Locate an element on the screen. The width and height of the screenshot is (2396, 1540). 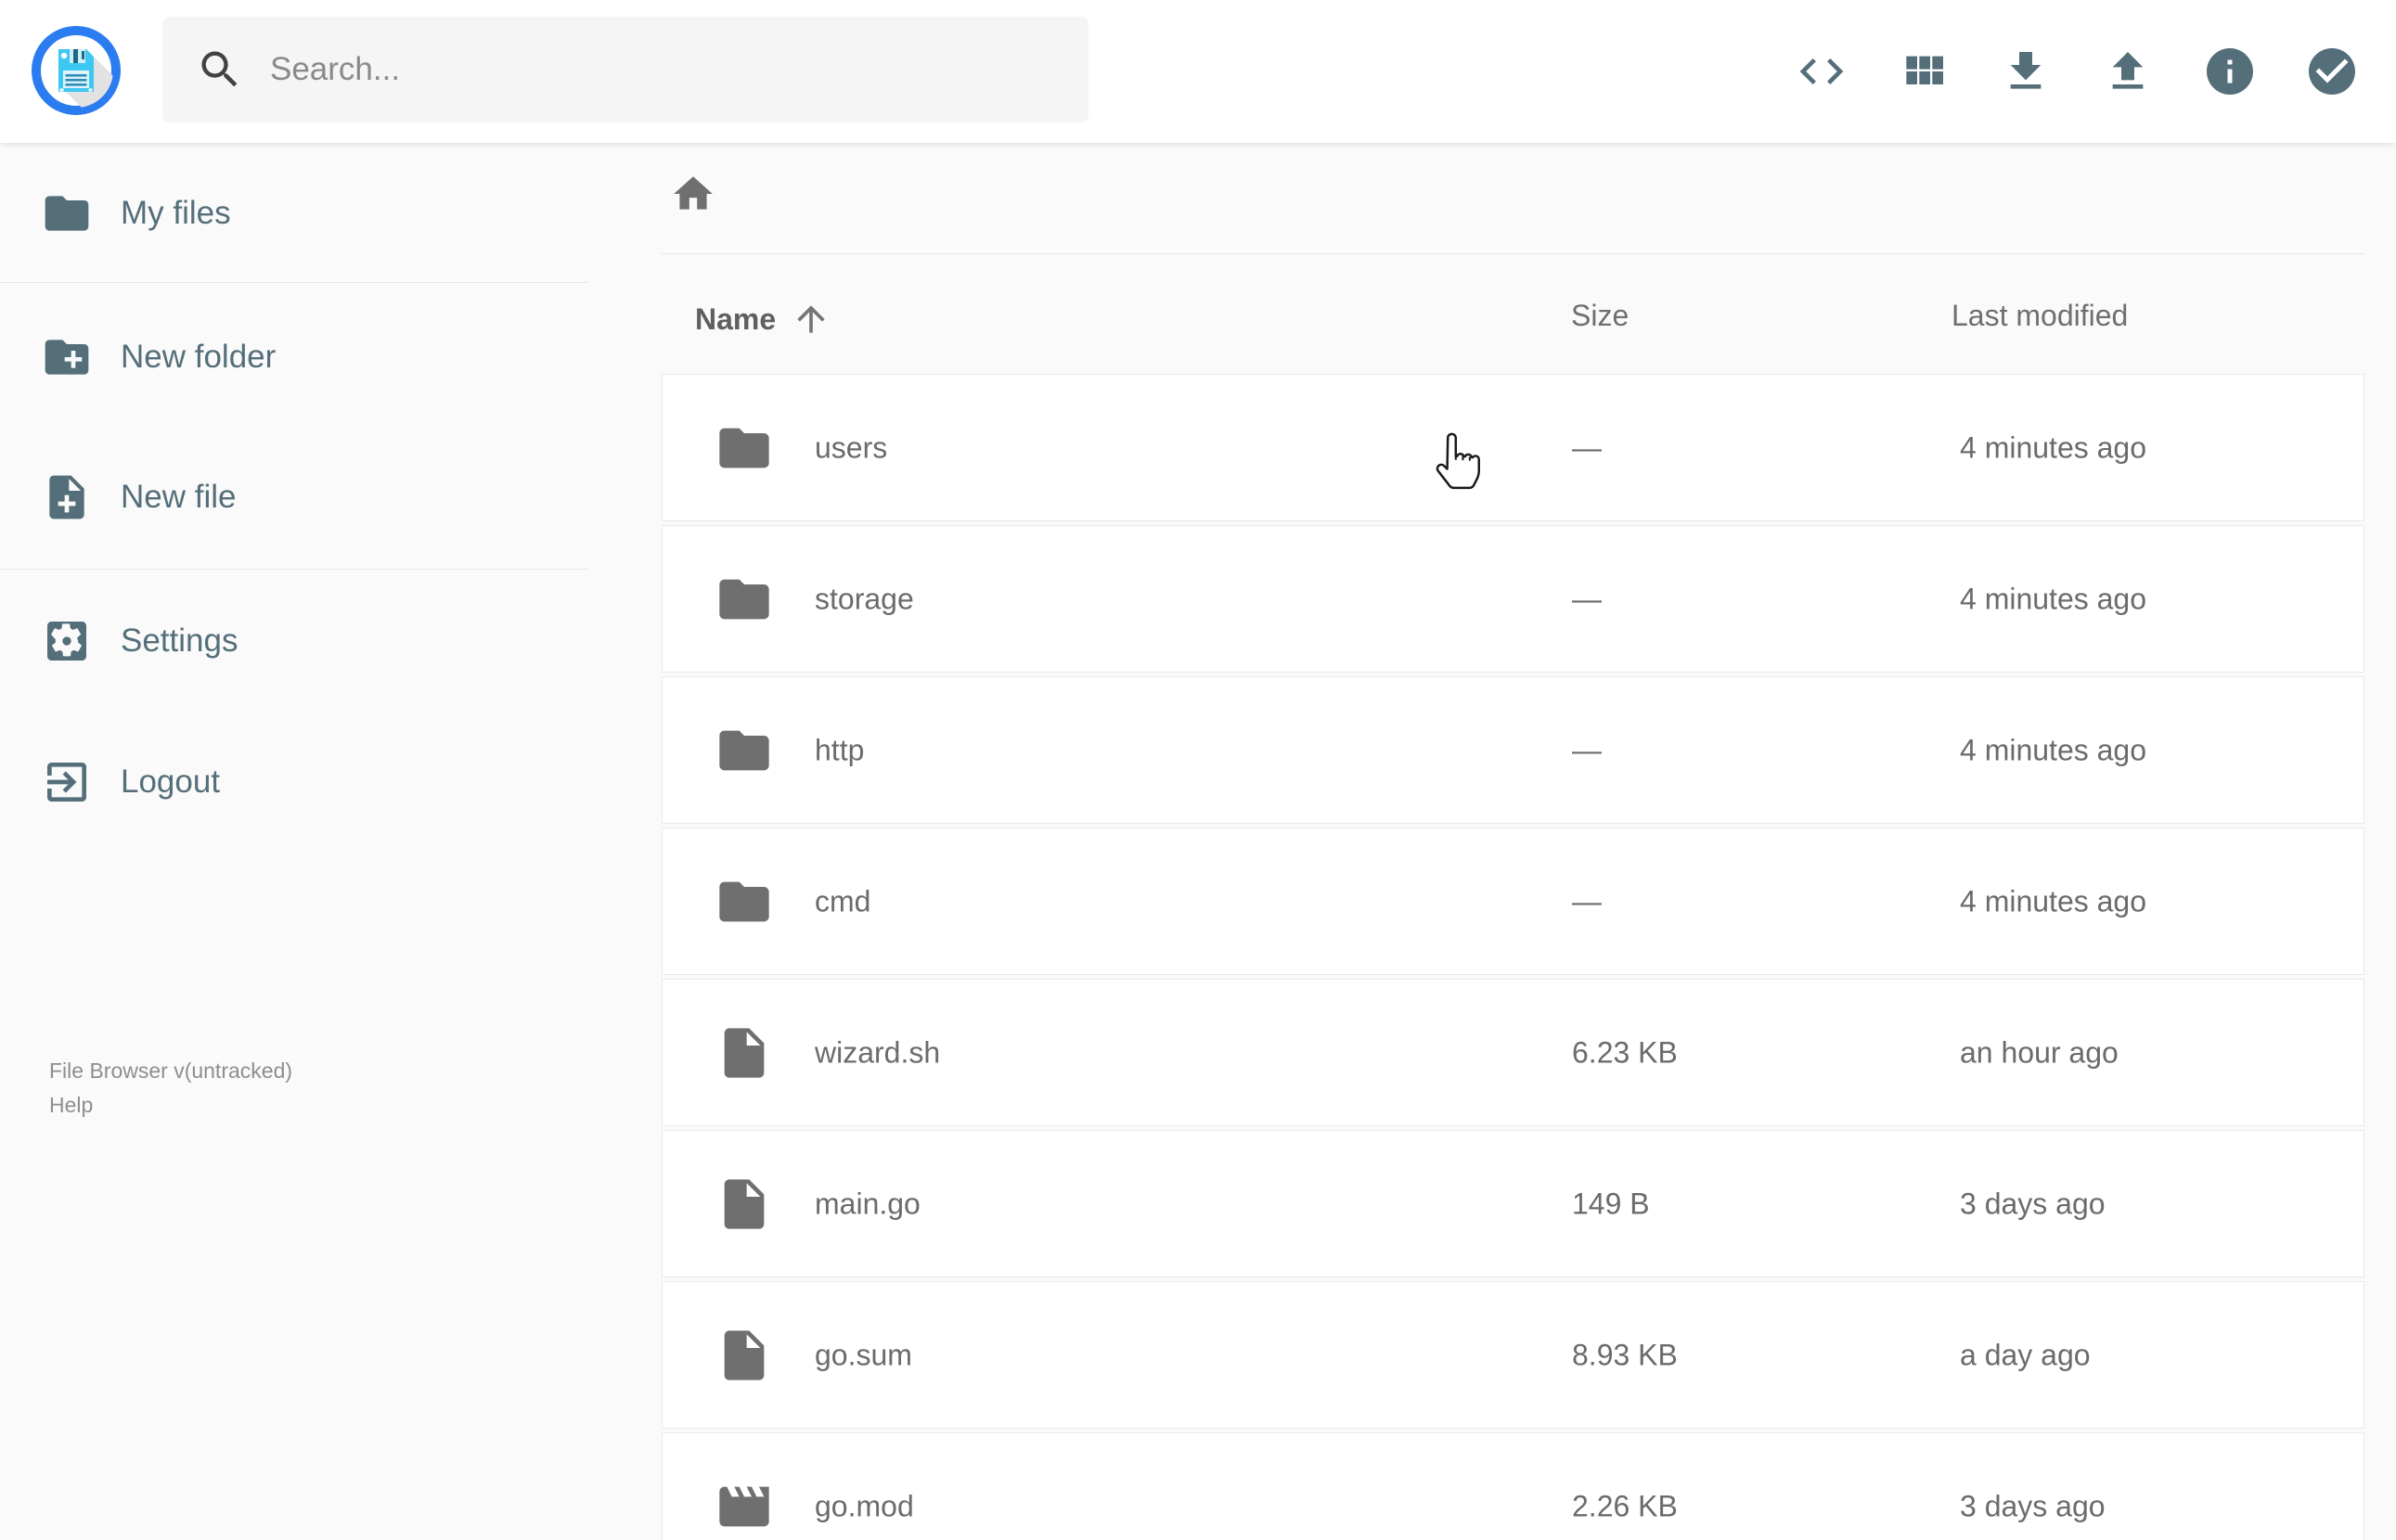
code-icon is located at coordinates (1822, 71).